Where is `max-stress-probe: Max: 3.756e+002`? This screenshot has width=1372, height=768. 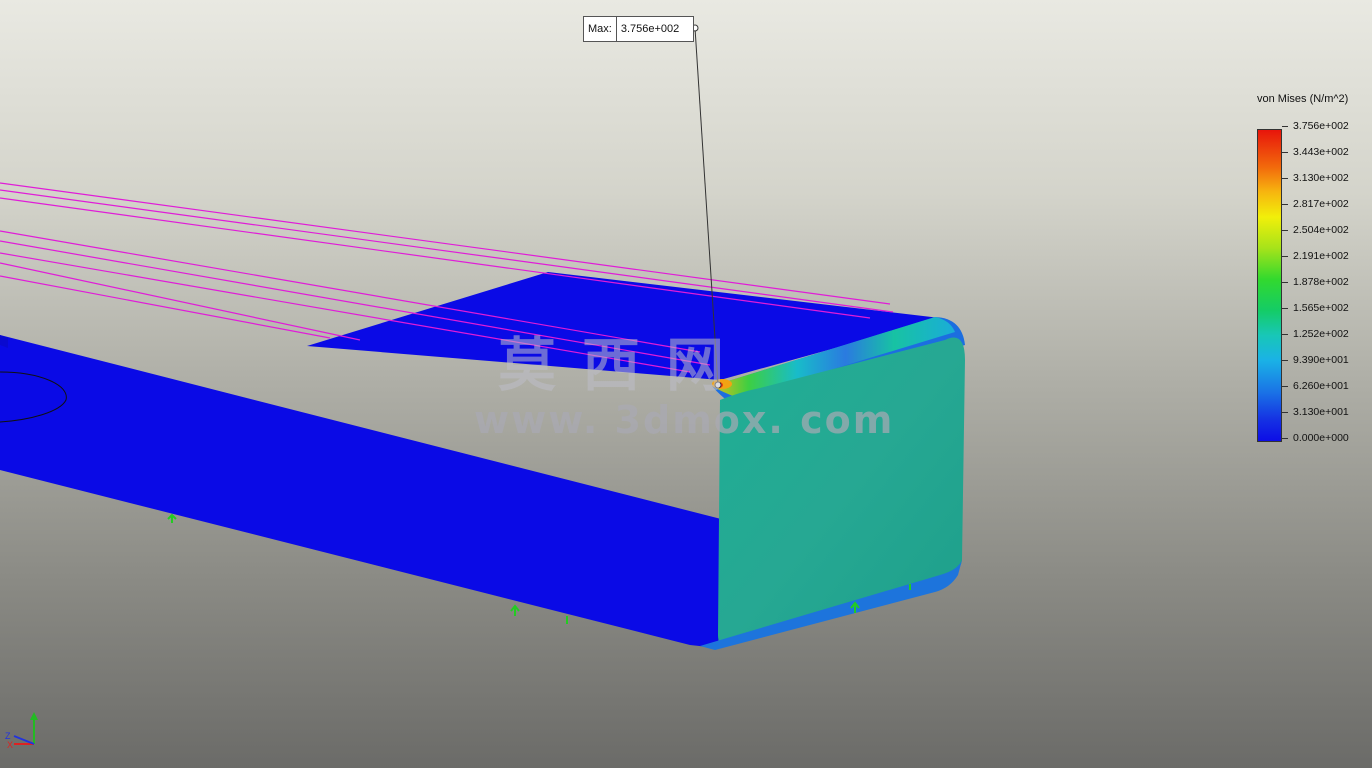
max-stress-probe: Max: 3.756e+002 is located at coordinates (639, 29).